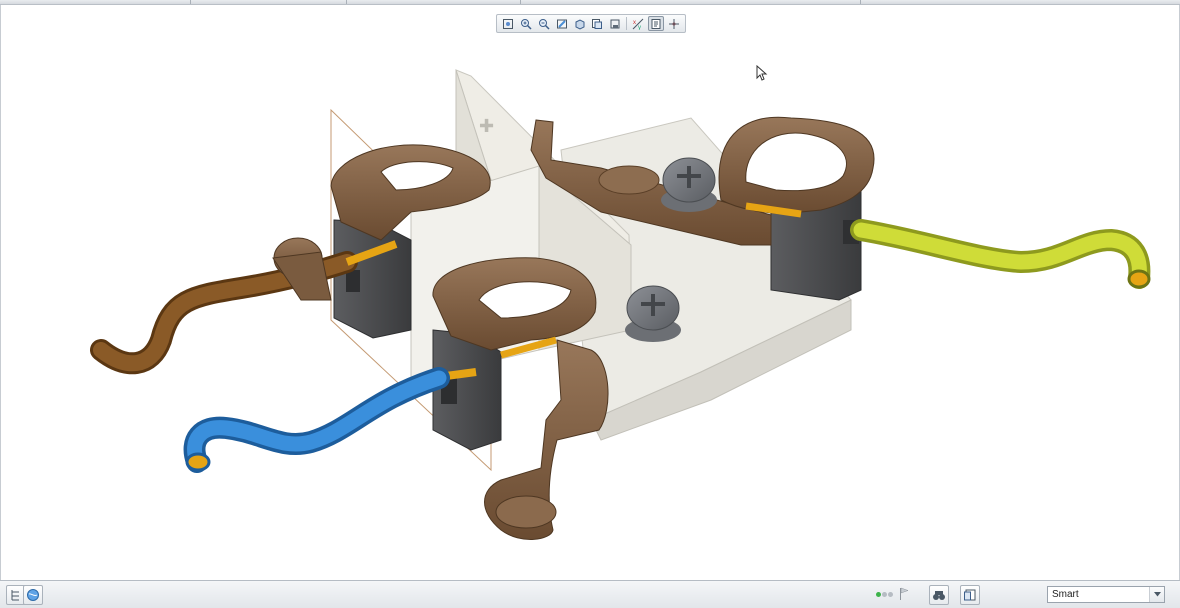 The height and width of the screenshot is (608, 1180). I want to click on insulator-block-left, so click(372, 279).